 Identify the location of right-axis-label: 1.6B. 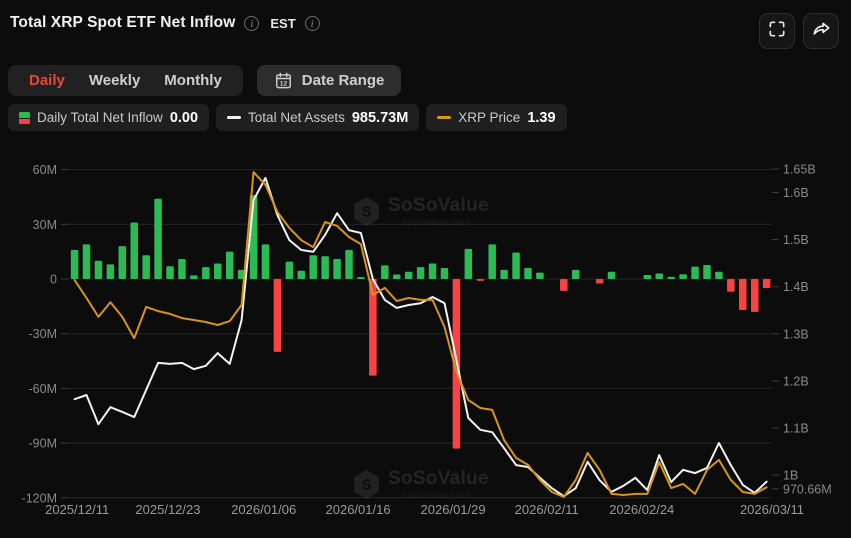
(796, 193).